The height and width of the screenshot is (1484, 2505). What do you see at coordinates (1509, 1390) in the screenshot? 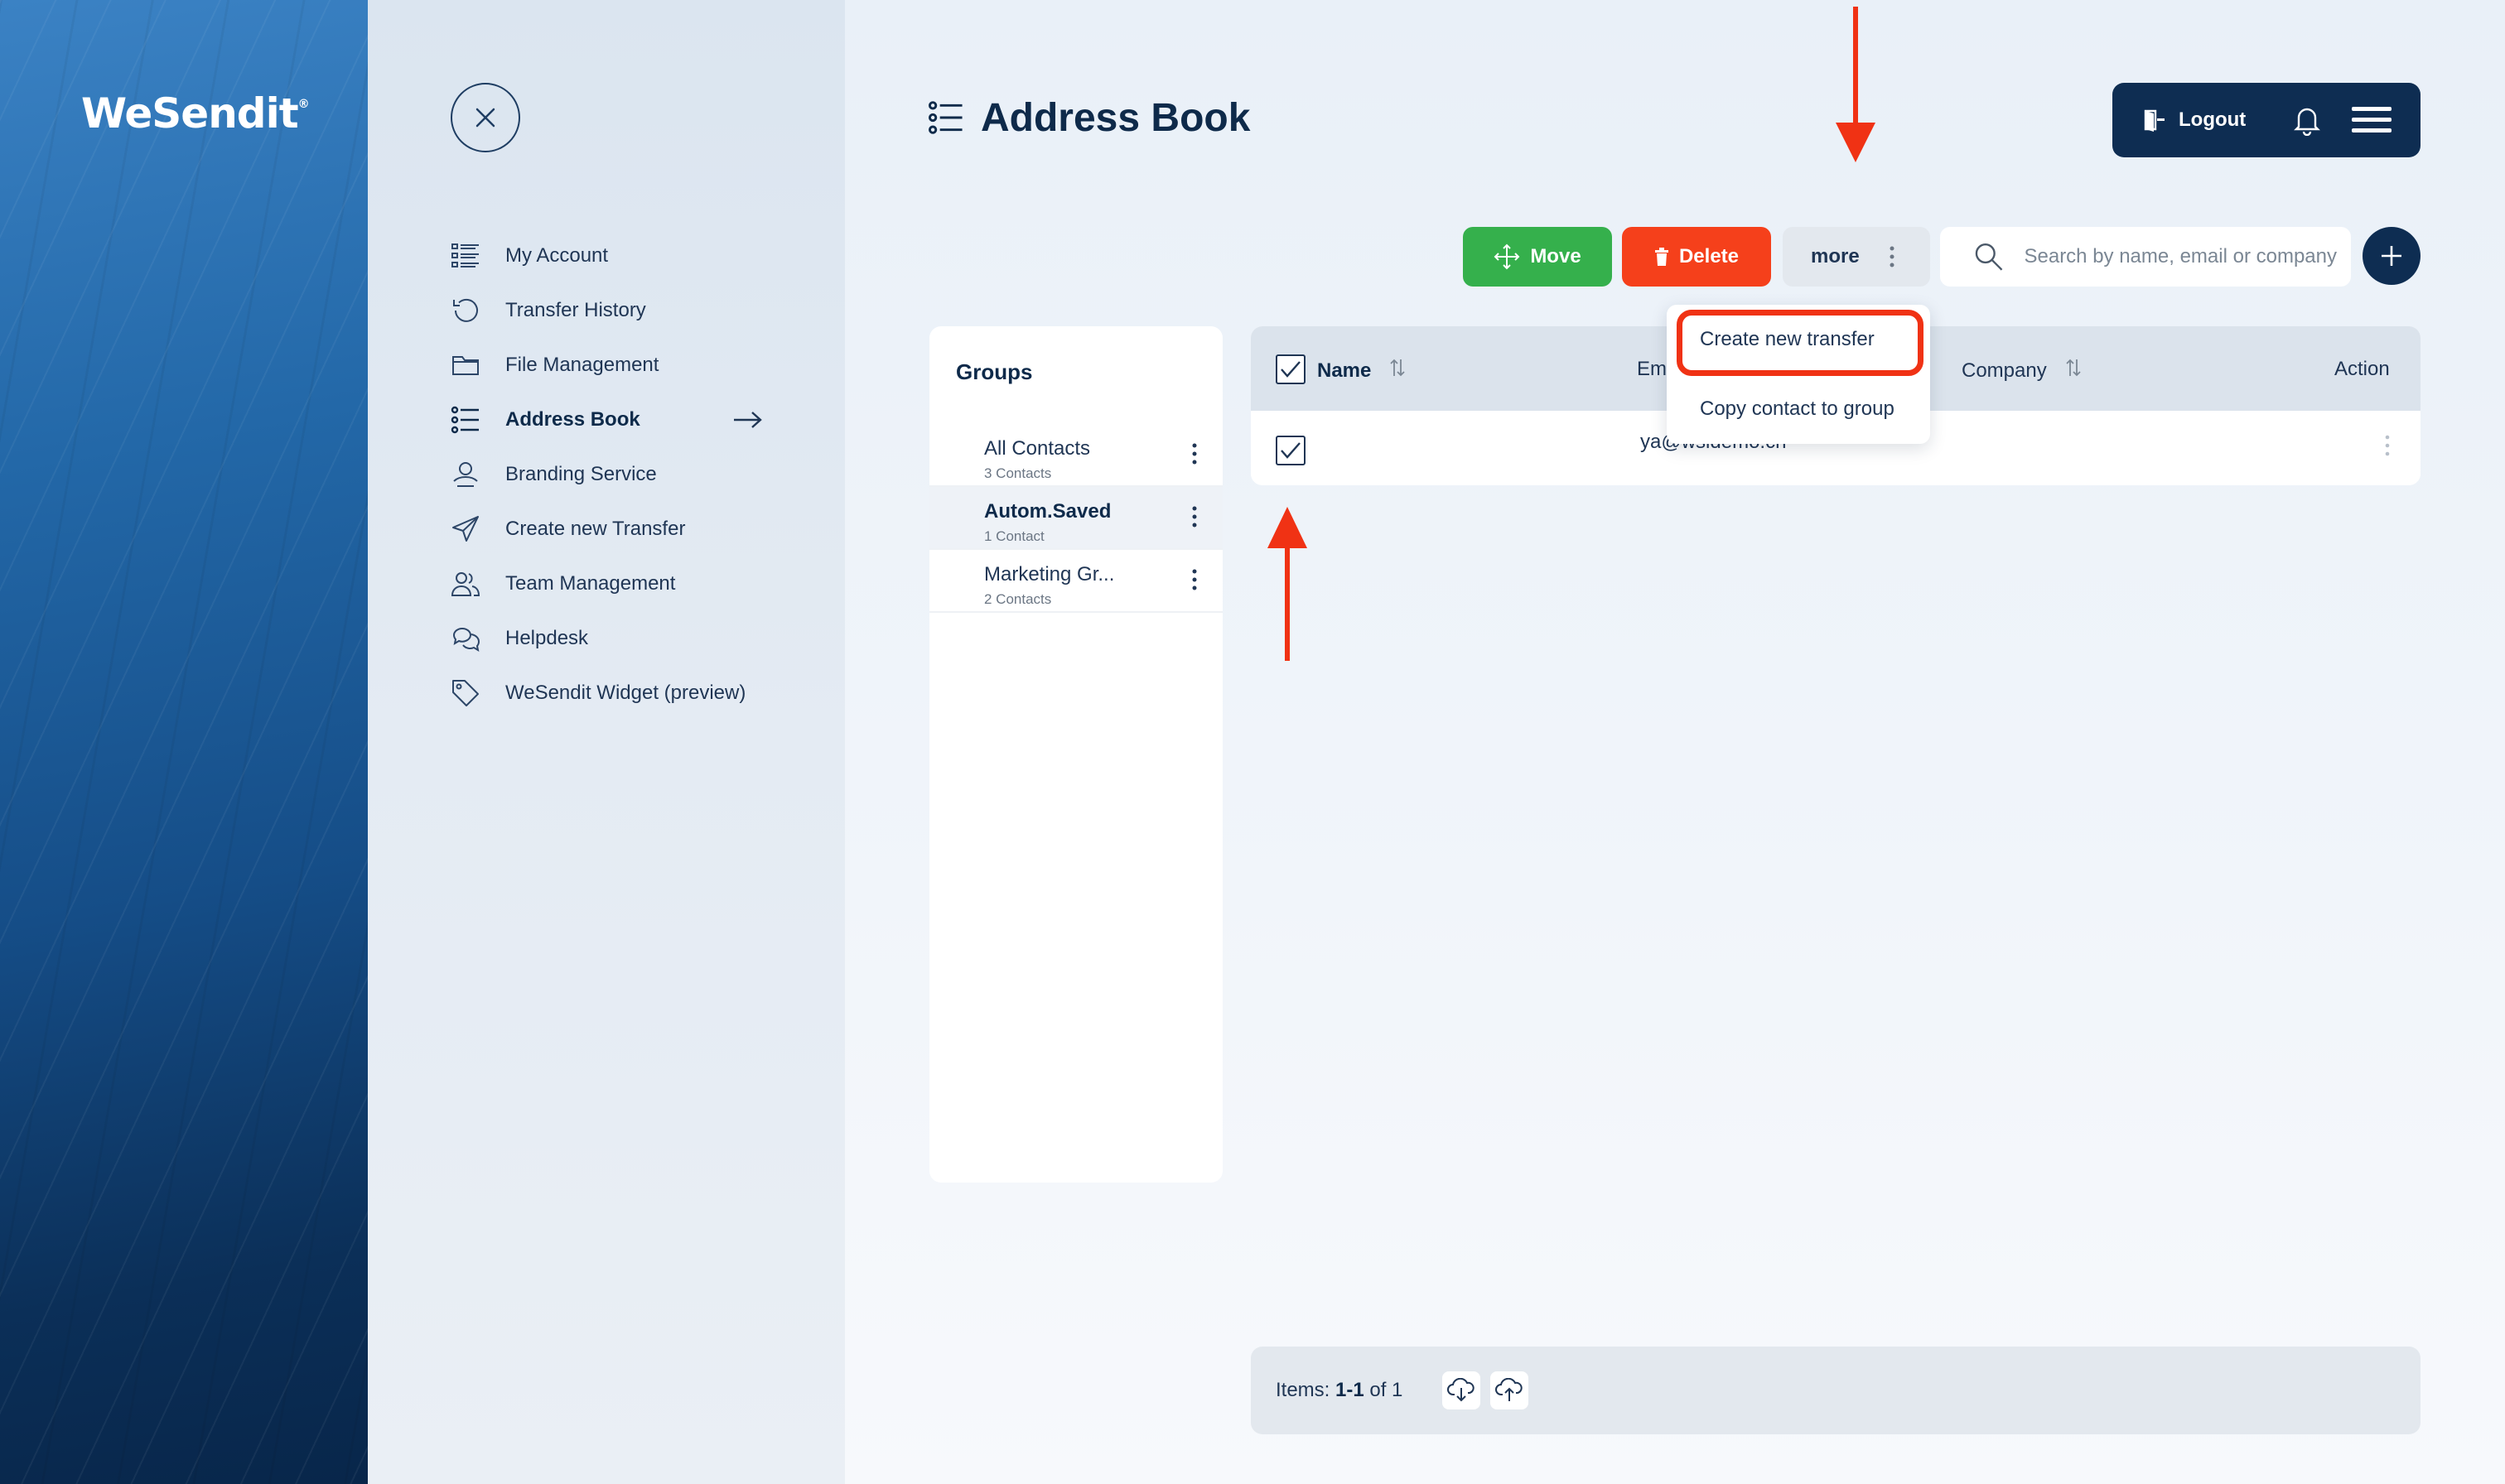
I see `cloud-upload-icon` at bounding box center [1509, 1390].